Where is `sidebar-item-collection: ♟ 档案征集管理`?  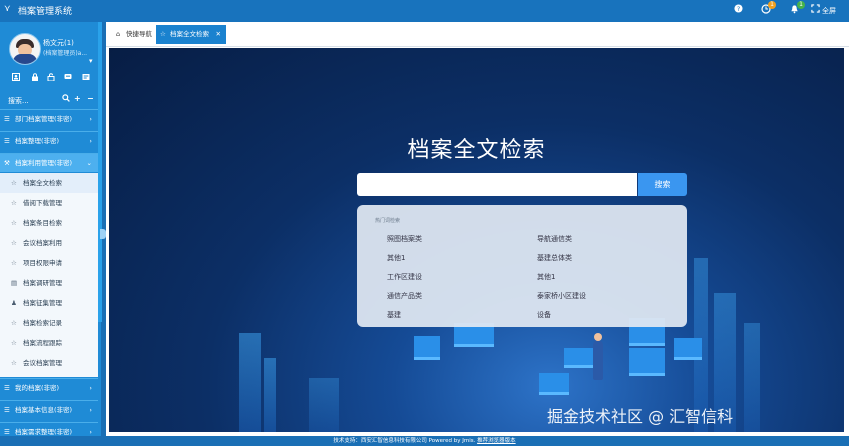 sidebar-item-collection: ♟ 档案征集管理 is located at coordinates (49, 303).